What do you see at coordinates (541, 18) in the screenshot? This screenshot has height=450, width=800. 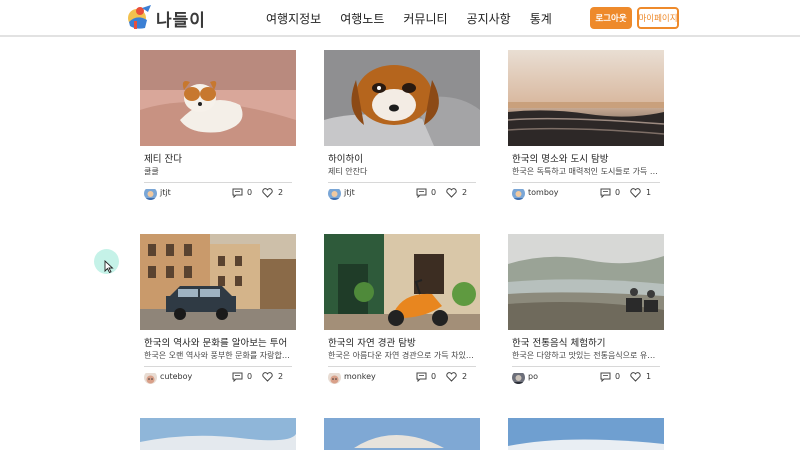 I see `nav-statistics: 통계` at bounding box center [541, 18].